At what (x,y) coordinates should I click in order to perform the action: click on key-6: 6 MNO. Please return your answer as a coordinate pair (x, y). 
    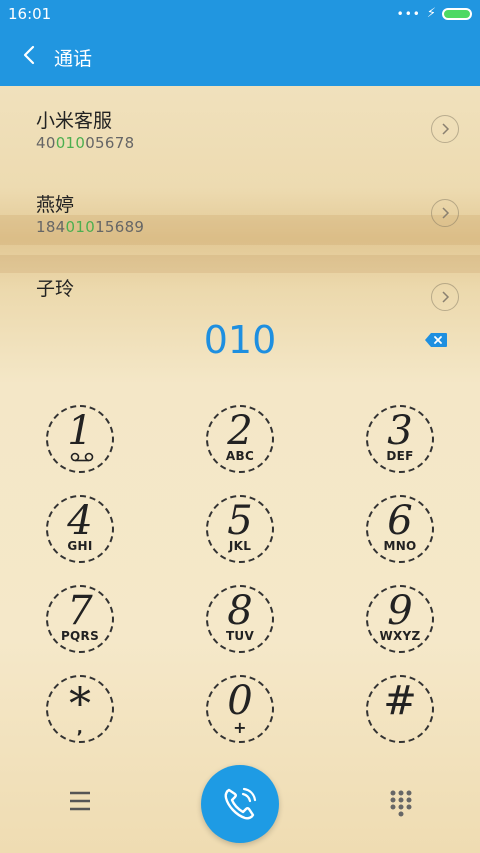
    Looking at the image, I should click on (400, 529).